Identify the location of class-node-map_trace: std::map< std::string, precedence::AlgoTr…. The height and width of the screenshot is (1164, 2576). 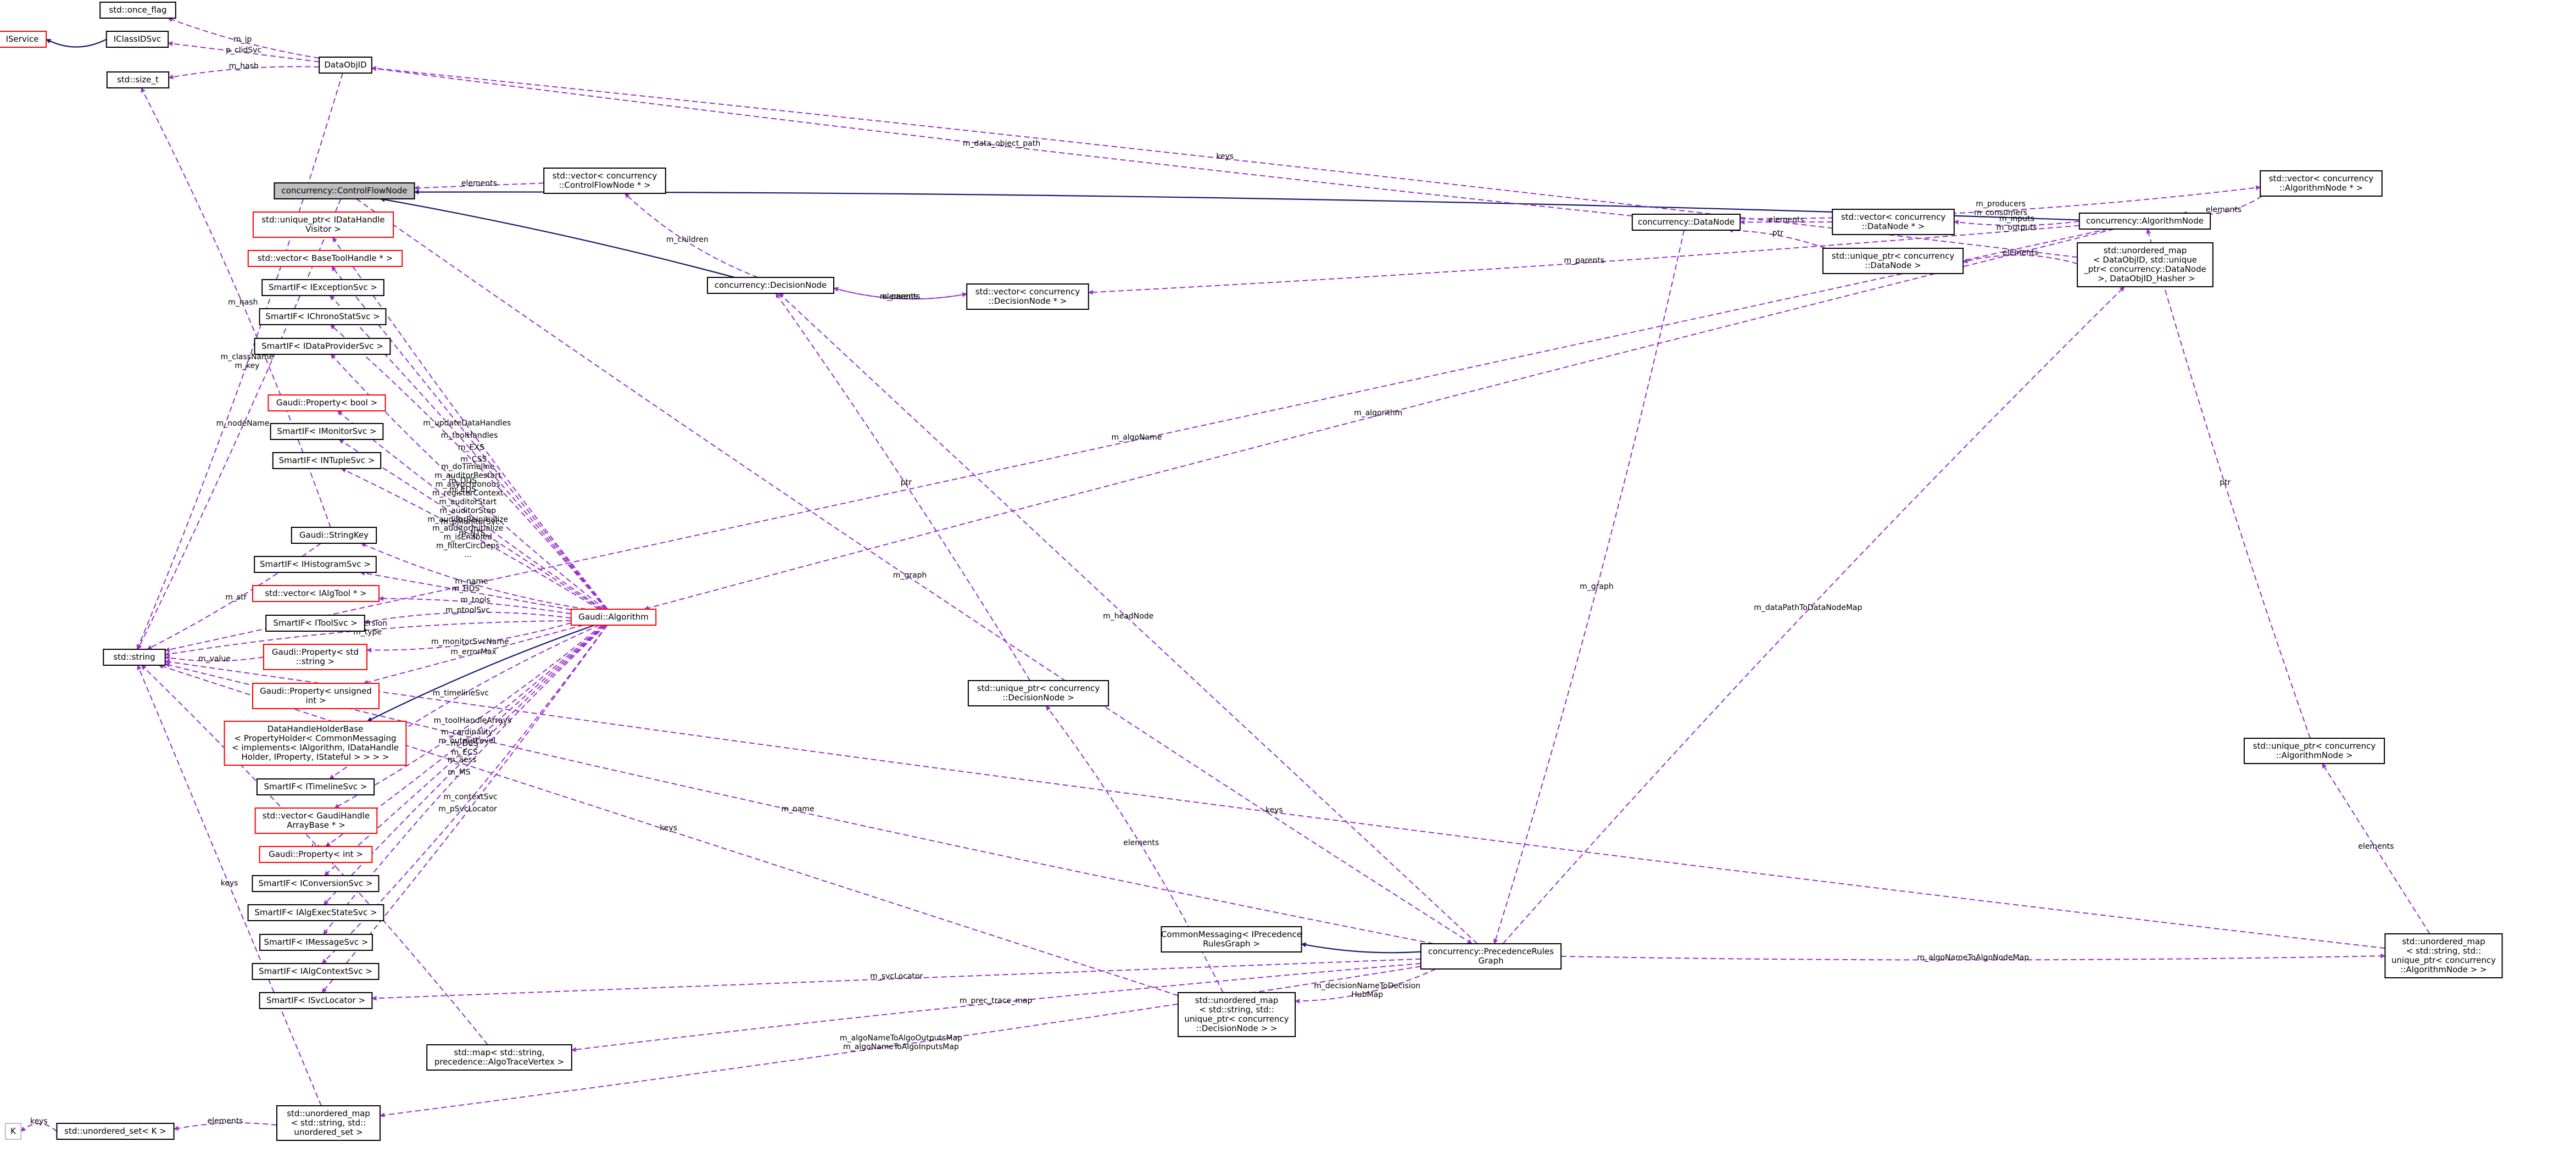
(499, 1057).